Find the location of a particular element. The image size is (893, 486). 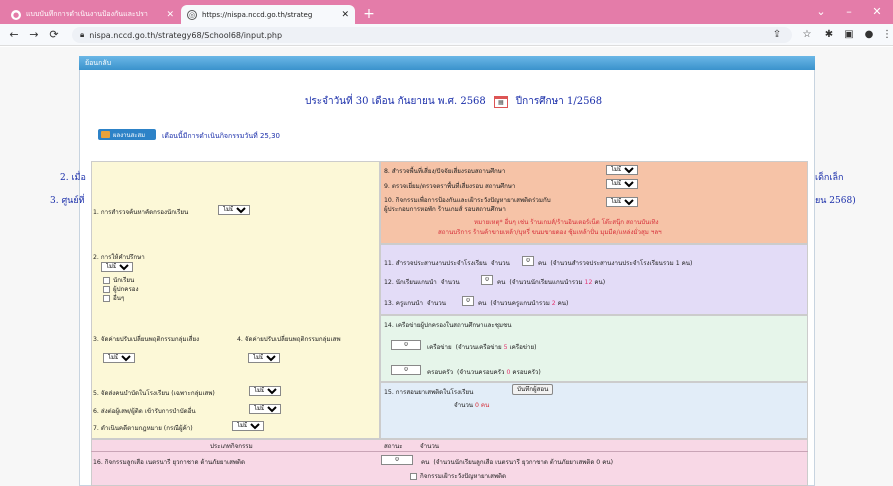

q2-option-label: นักเรียน is located at coordinates (124, 280).